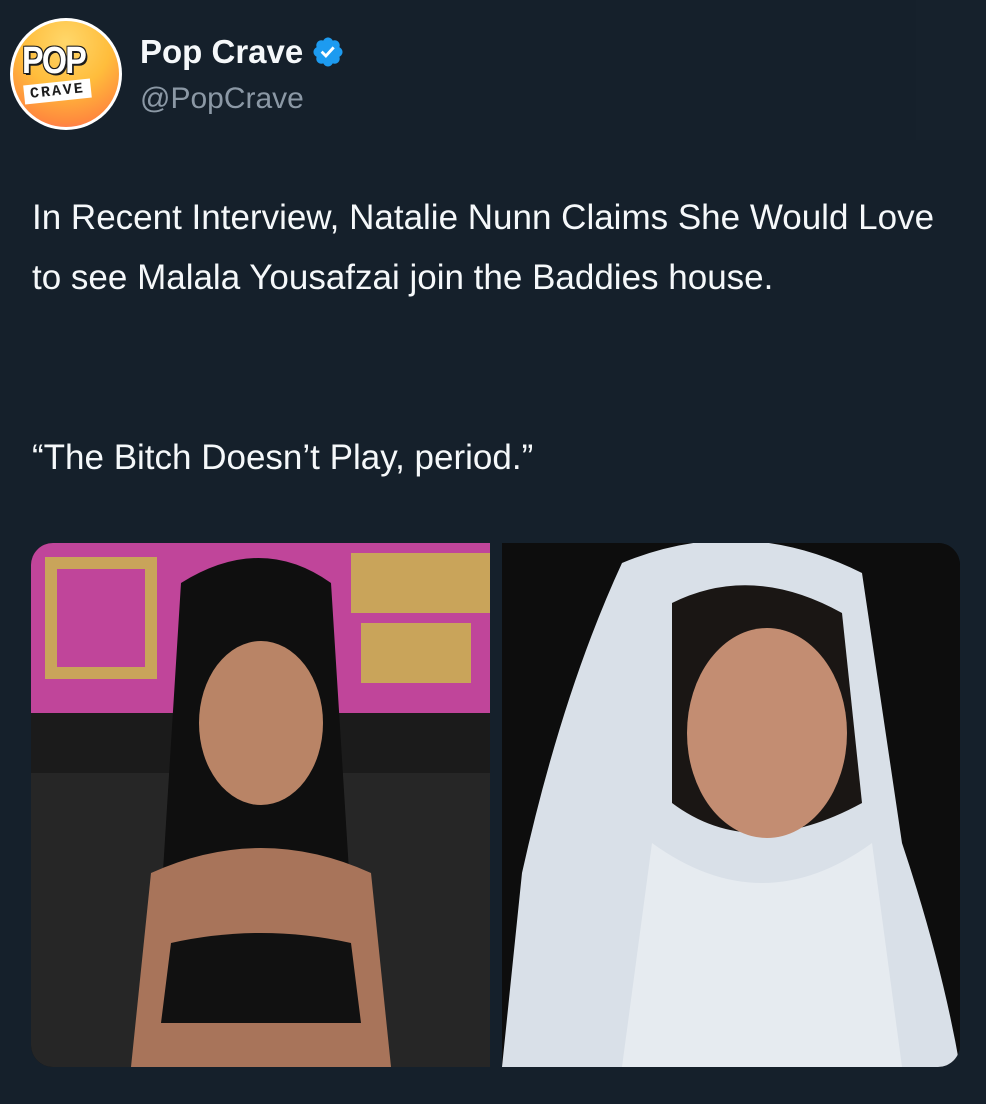 This screenshot has height=1104, width=986. Describe the element at coordinates (951, 70) in the screenshot. I see `corner-shade` at that location.